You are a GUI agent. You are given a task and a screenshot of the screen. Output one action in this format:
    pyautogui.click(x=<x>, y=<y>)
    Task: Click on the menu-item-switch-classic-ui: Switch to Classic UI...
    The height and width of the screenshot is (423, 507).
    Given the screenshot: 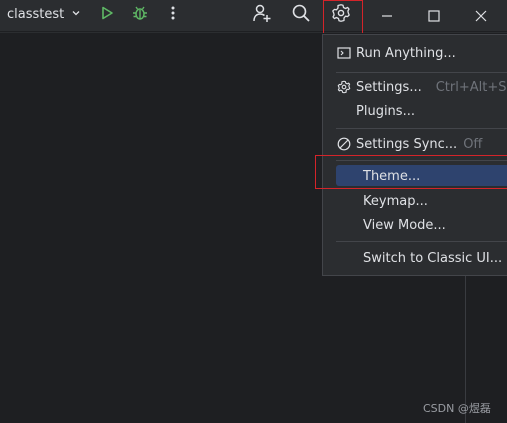 What is the action you would take?
    pyautogui.click(x=432, y=258)
    